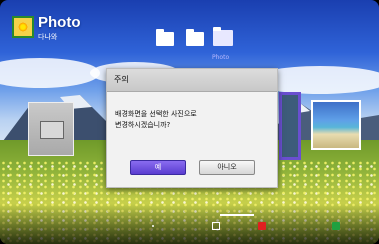 The image size is (379, 244). I want to click on red-key-icon, so click(262, 226).